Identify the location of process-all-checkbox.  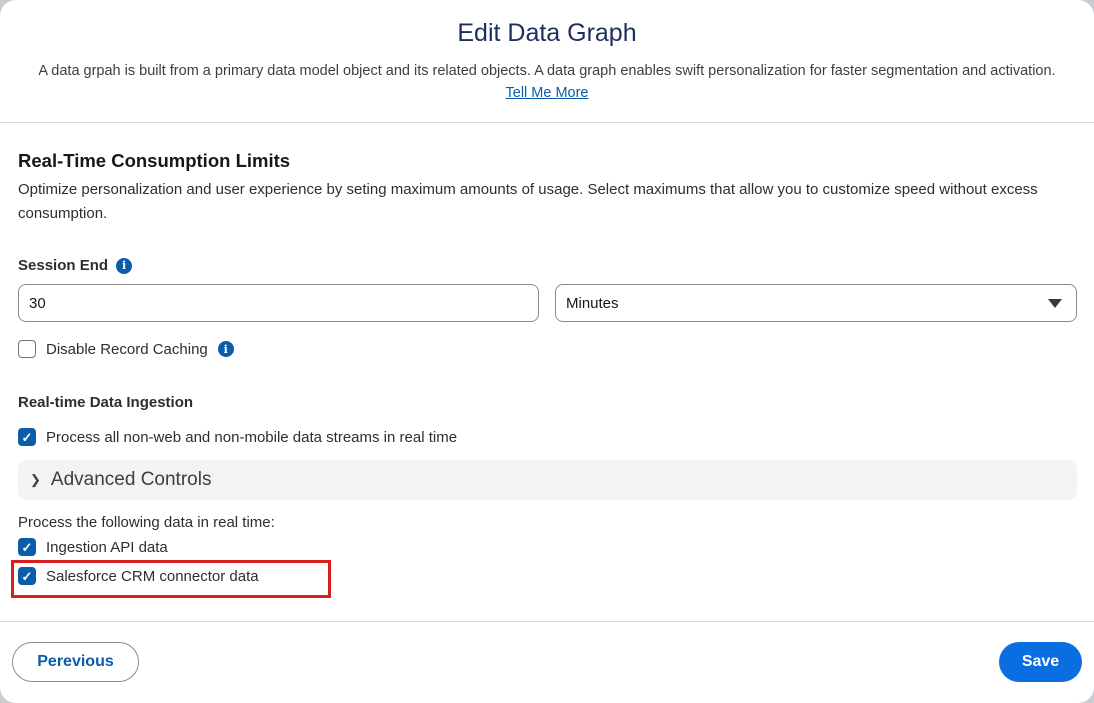
(27, 437).